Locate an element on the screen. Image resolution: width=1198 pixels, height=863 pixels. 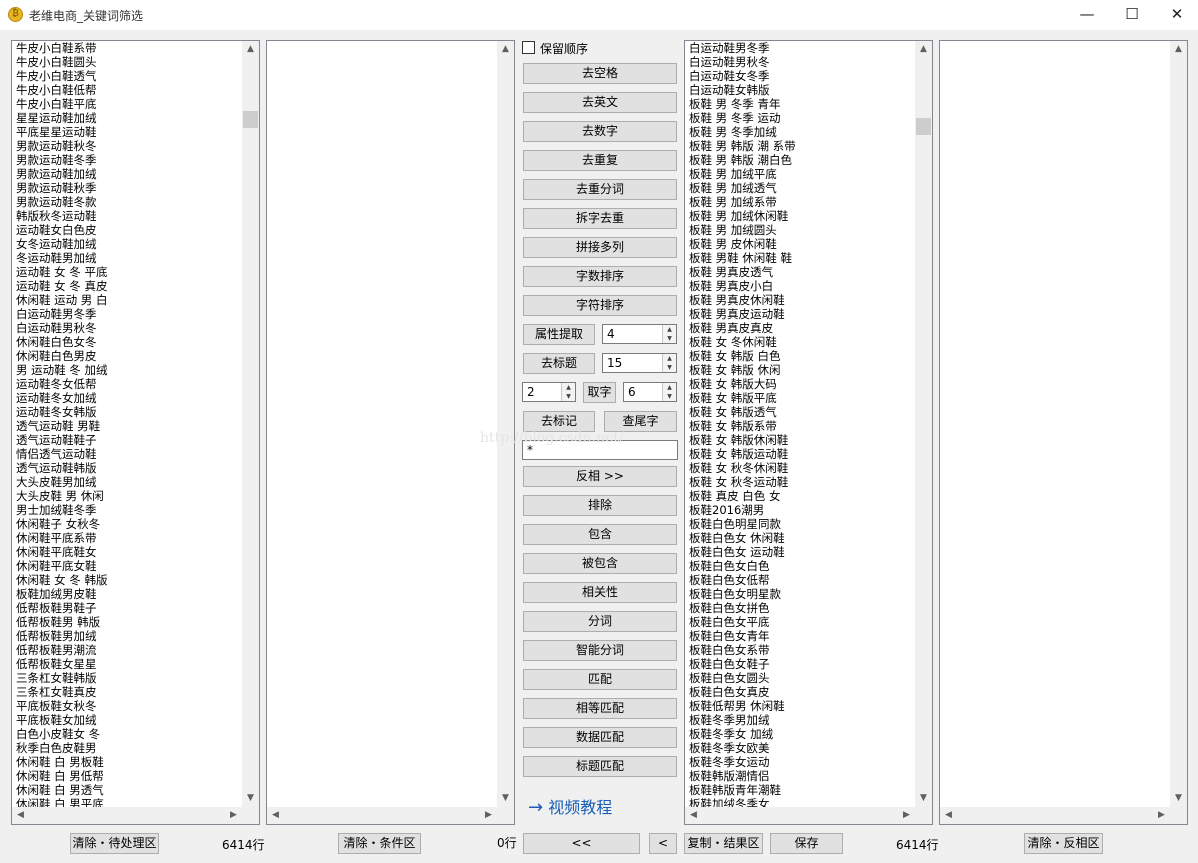
list-item: 白色小皮鞋女 冬 is located at coordinates (128, 734).